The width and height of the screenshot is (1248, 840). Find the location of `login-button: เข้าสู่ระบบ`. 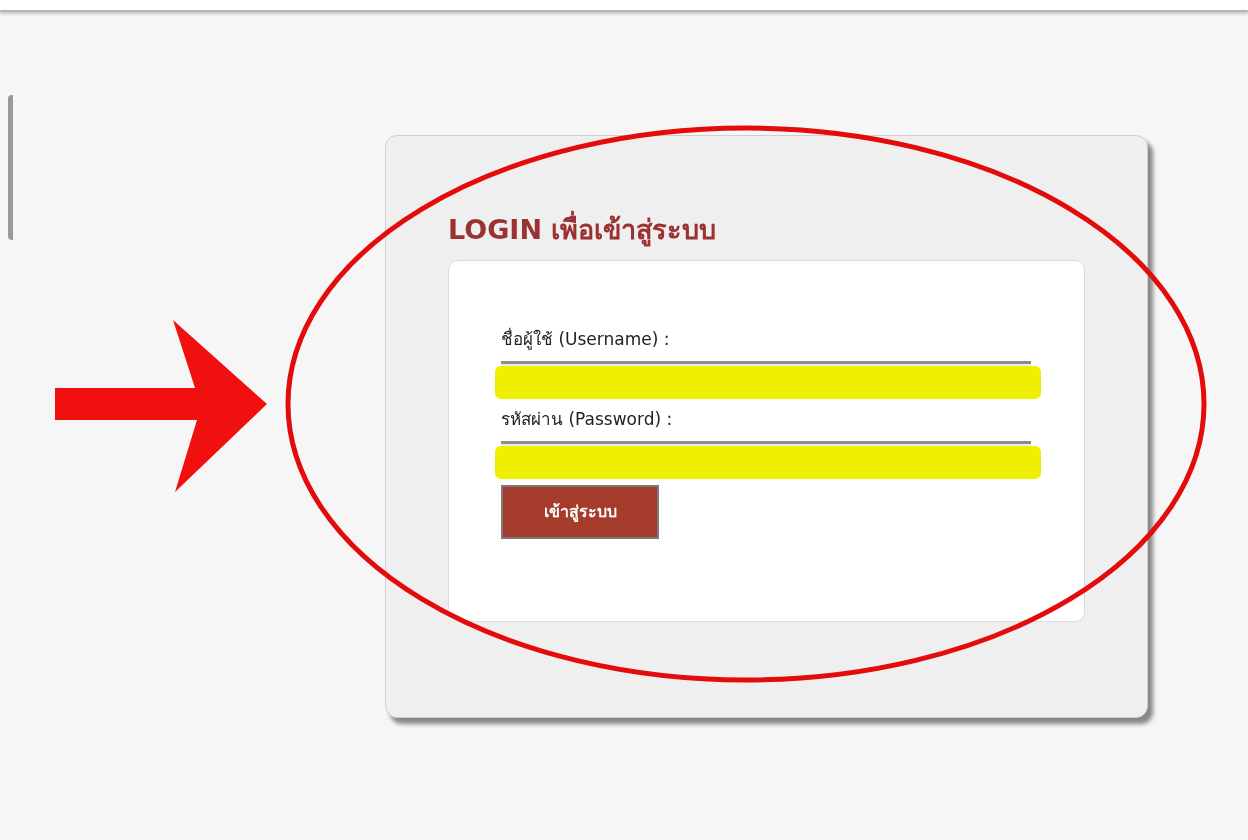

login-button: เข้าสู่ระบบ is located at coordinates (580, 512).